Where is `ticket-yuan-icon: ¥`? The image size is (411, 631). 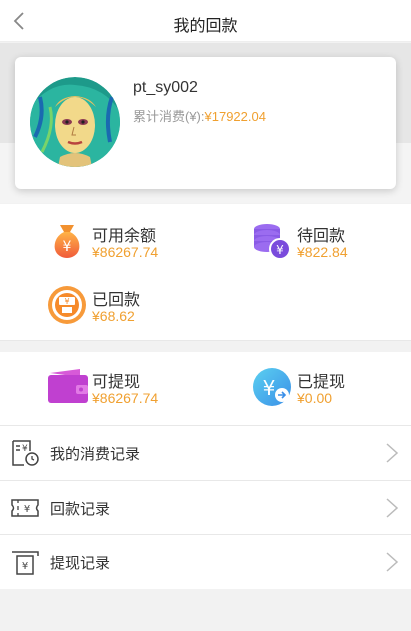 ticket-yuan-icon: ¥ is located at coordinates (25, 508).